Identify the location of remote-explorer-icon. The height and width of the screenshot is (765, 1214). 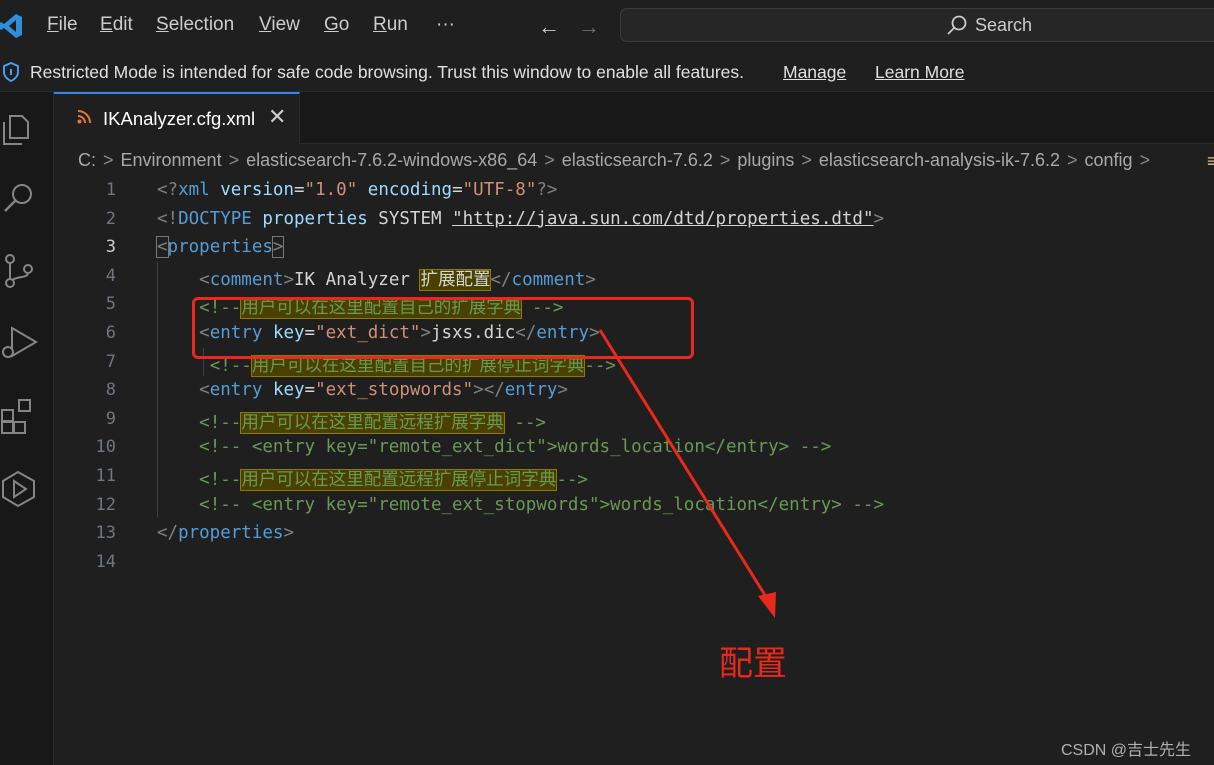
(20, 488).